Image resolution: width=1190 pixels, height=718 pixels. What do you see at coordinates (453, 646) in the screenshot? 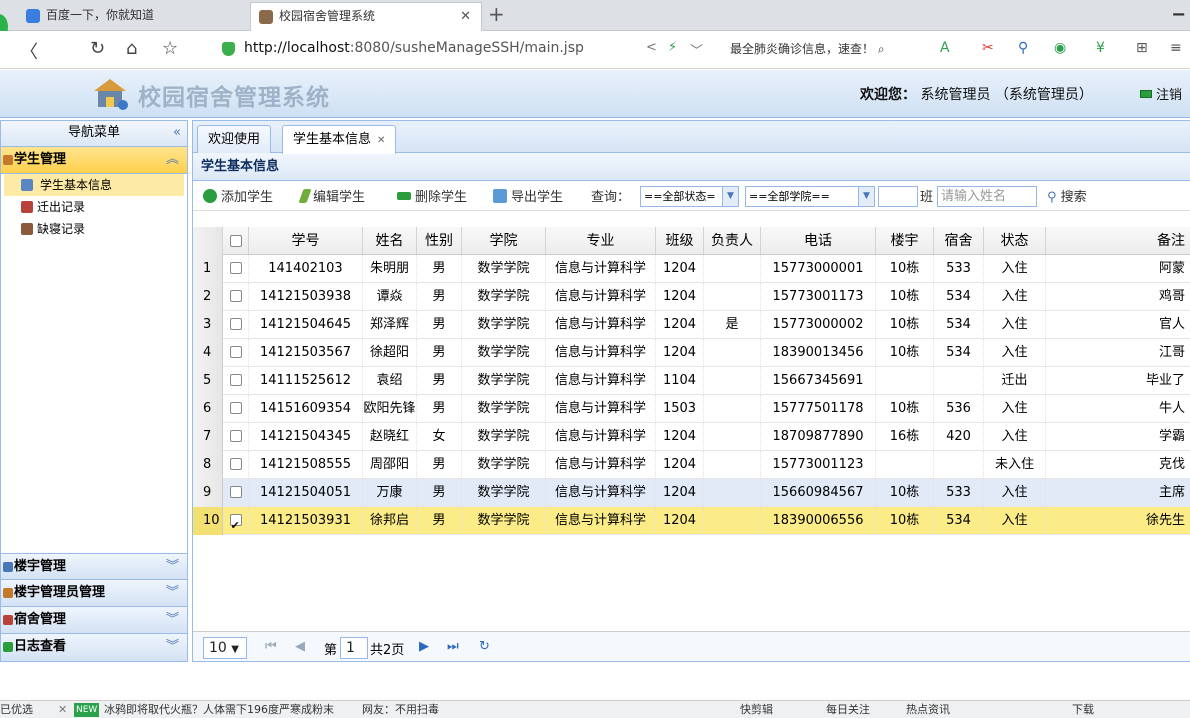
I see `last-page-icon: ⏭` at bounding box center [453, 646].